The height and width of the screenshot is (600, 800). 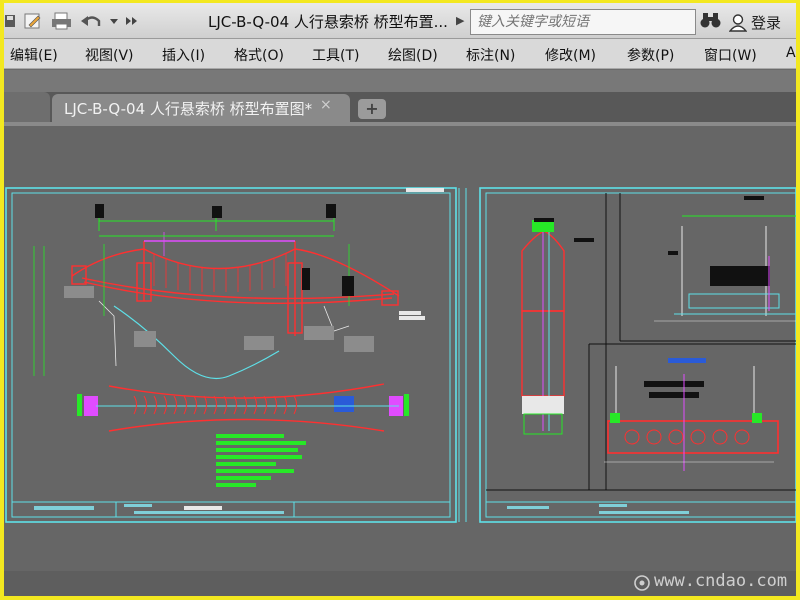 What do you see at coordinates (114, 21) in the screenshot?
I see `dropdown-icon` at bounding box center [114, 21].